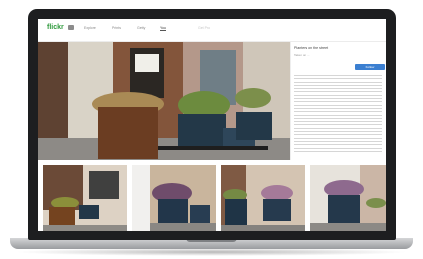 This screenshot has height=259, width=423. I want to click on follow-button: Follow, so click(370, 67).